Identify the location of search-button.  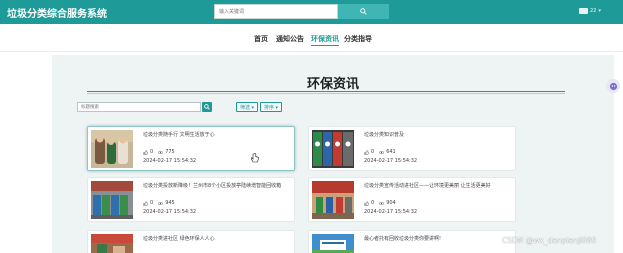
(363, 11).